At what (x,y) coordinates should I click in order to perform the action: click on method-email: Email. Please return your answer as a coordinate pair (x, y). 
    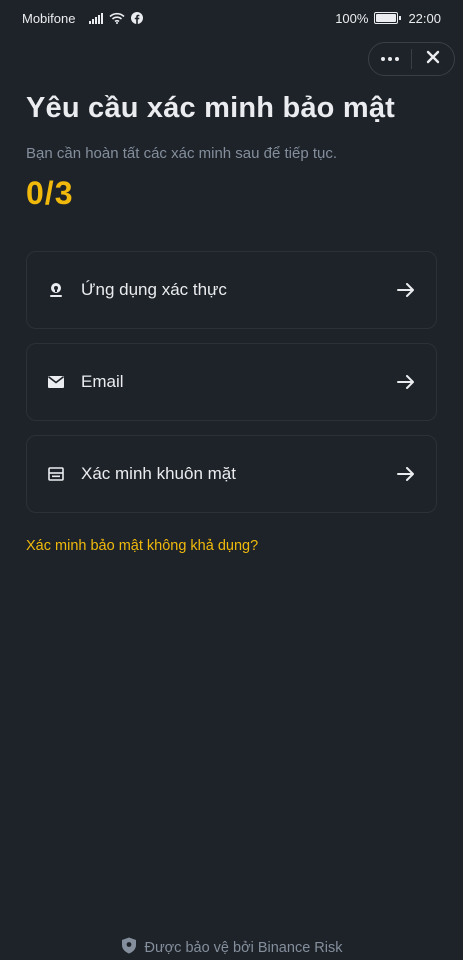
    Looking at the image, I should click on (231, 382).